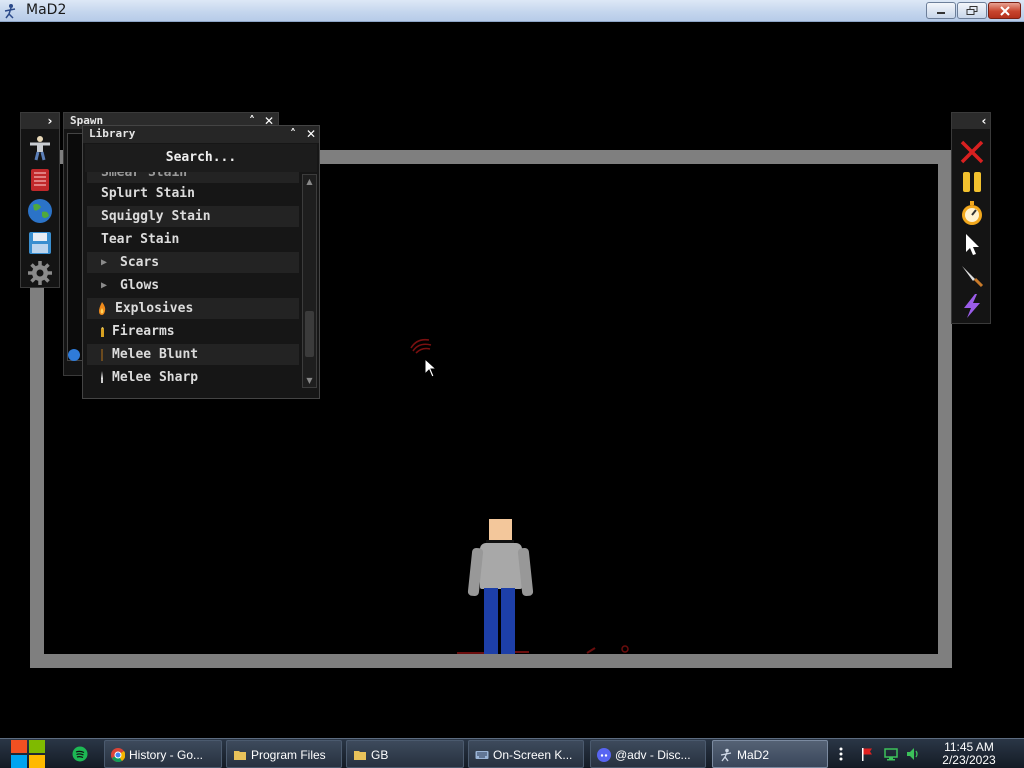  What do you see at coordinates (421, 346) in the screenshot?
I see `blood-splatter` at bounding box center [421, 346].